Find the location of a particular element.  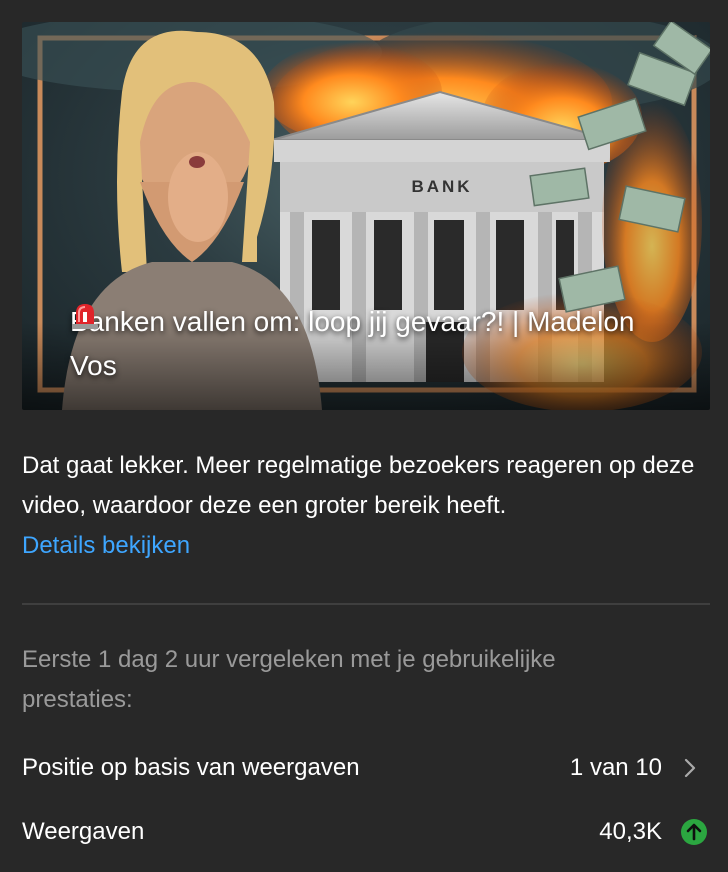

chevron-right-icon is located at coordinates (690, 768).